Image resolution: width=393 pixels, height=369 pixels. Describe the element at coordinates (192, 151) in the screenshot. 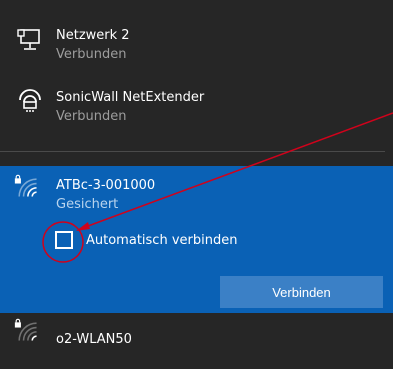

I see `divider` at that location.